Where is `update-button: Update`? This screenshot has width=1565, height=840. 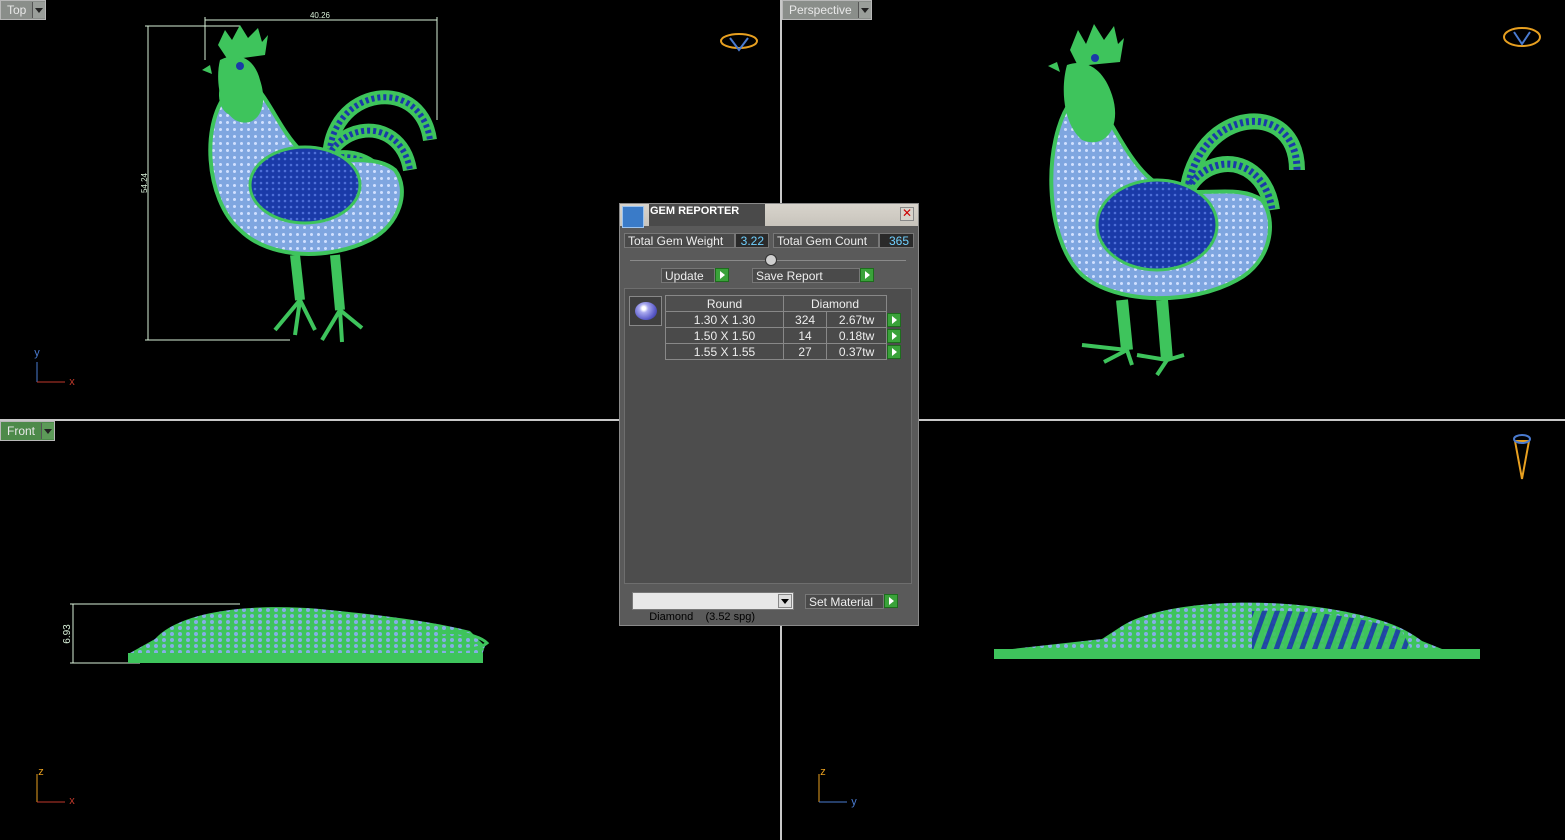 update-button: Update is located at coordinates (688, 275).